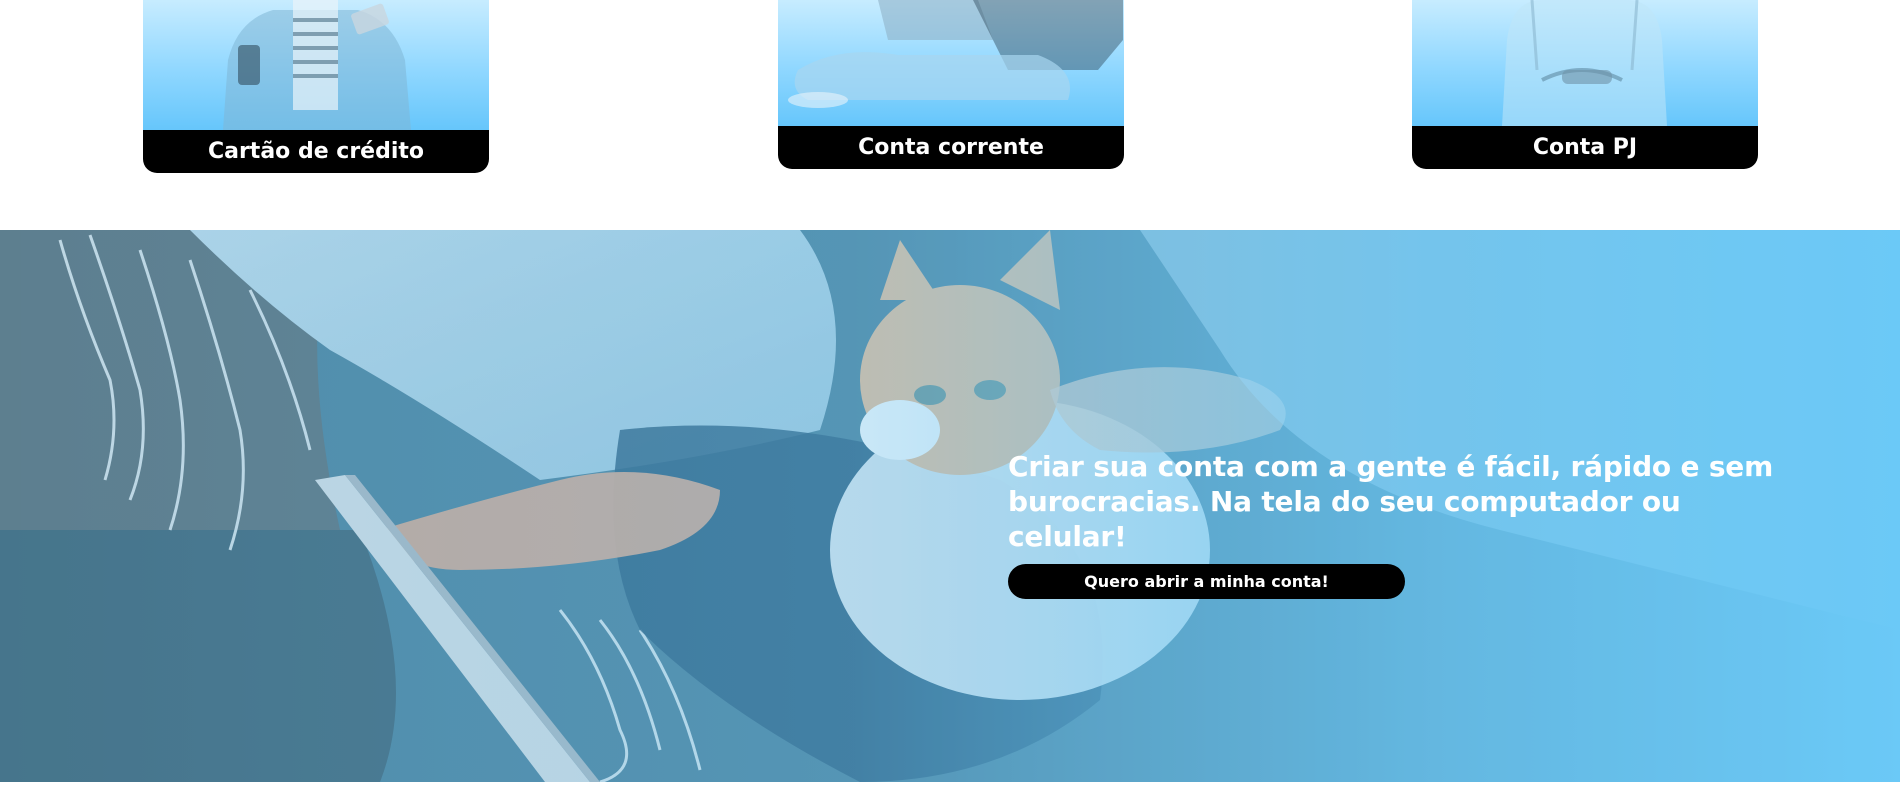 The width and height of the screenshot is (1900, 793). Describe the element at coordinates (950, 787) in the screenshot. I see `section-divider` at that location.